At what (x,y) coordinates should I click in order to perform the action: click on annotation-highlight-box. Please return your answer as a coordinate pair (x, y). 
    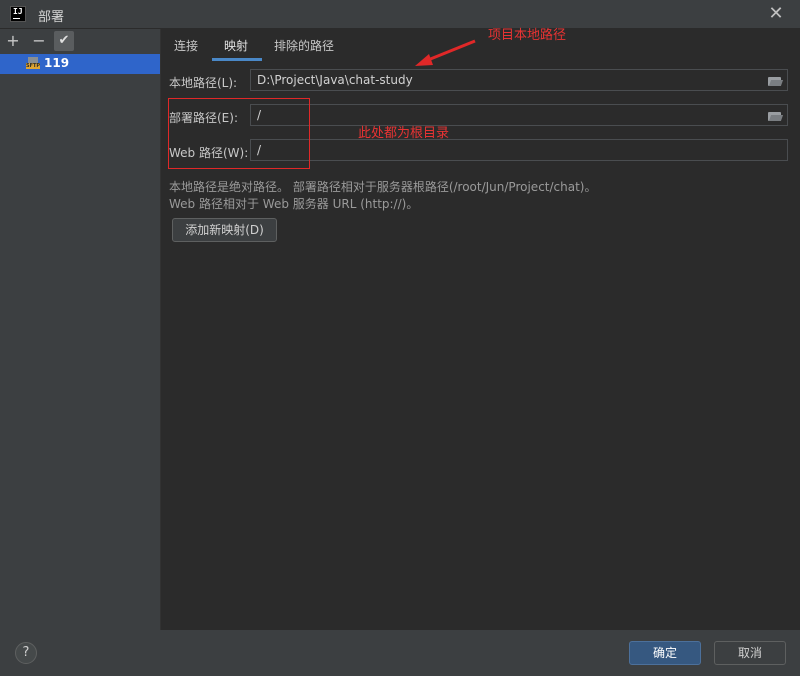
    Looking at the image, I should click on (239, 133).